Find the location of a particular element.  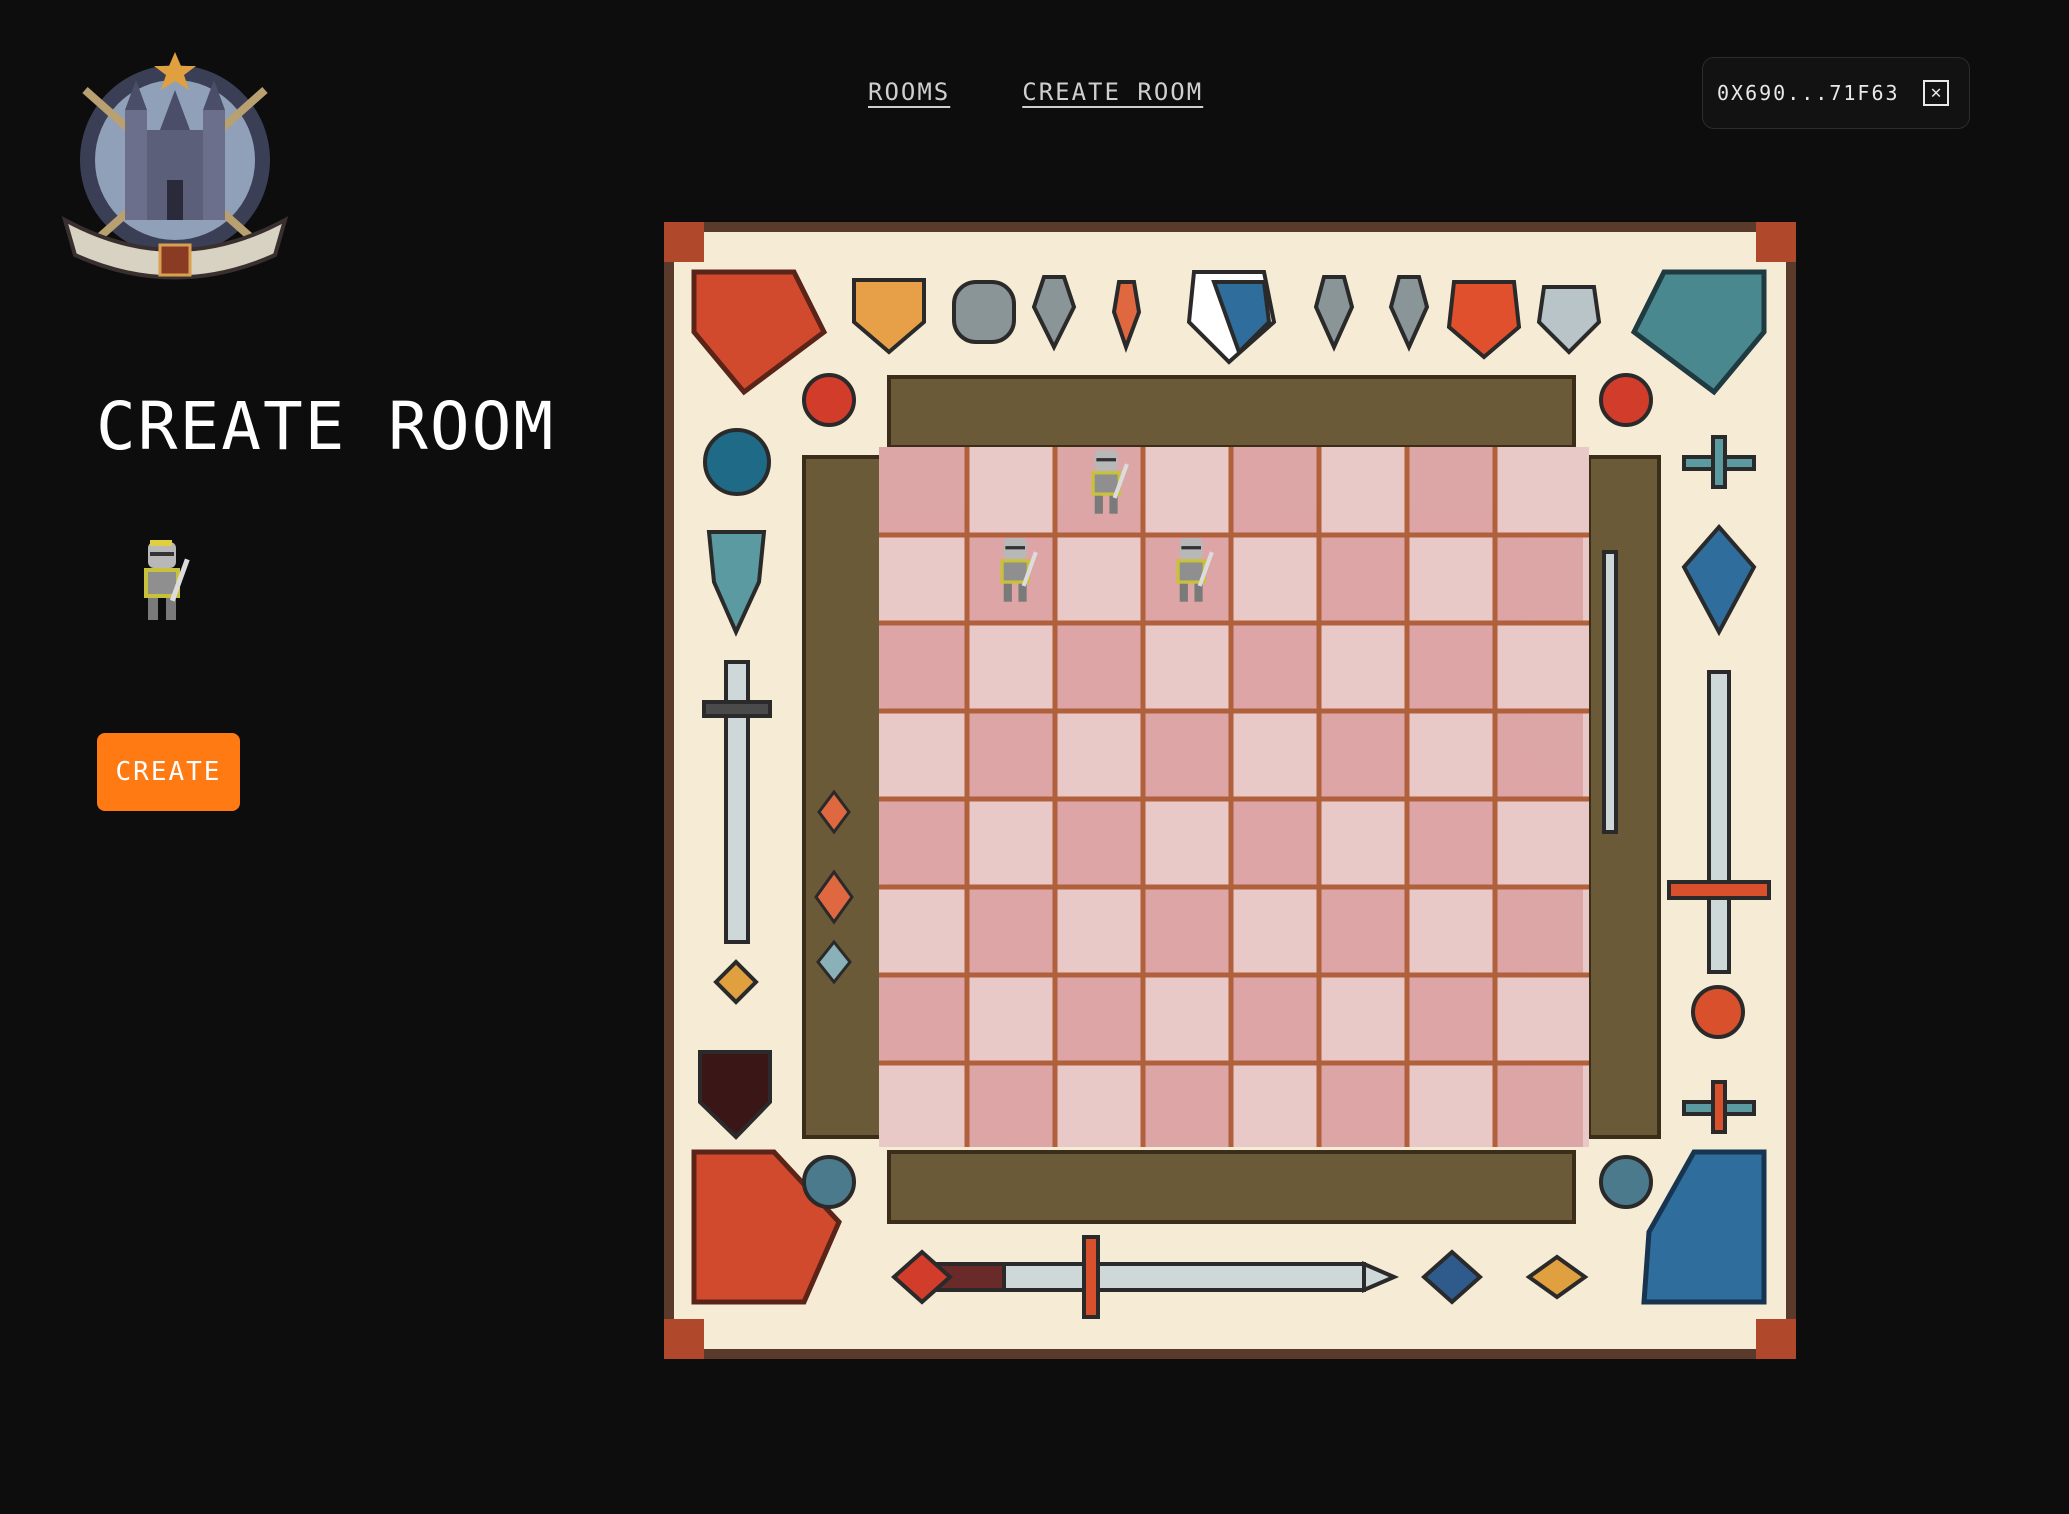

nav-create-room-link: CREATE ROOM is located at coordinates (1112, 92).